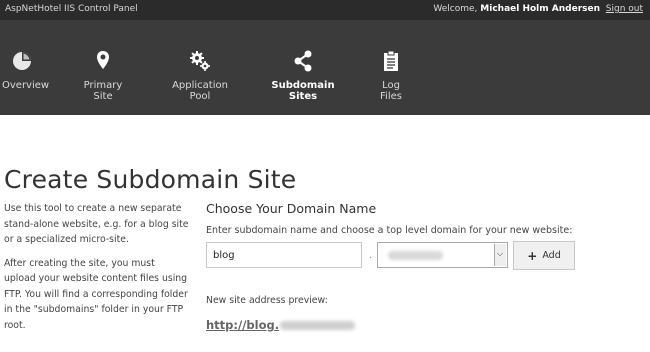  What do you see at coordinates (540, 9) in the screenshot?
I see `user-name: Michael Holm Andersen` at bounding box center [540, 9].